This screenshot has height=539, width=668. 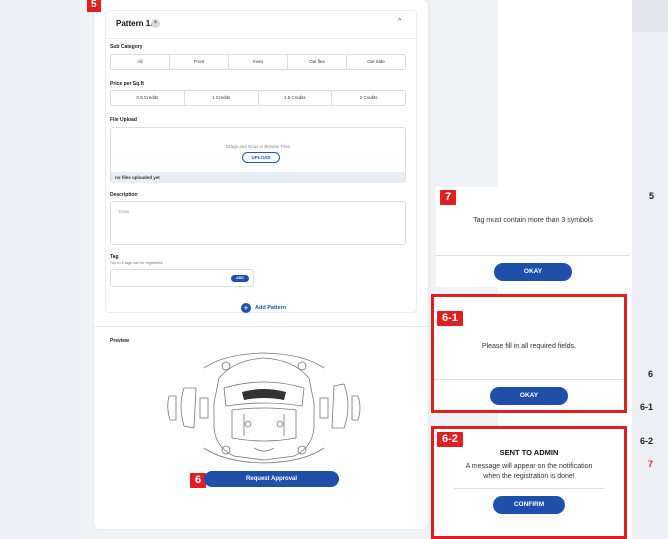 What do you see at coordinates (529, 476) in the screenshot?
I see `sent-to-admin-line-2: when the registration is done!` at bounding box center [529, 476].